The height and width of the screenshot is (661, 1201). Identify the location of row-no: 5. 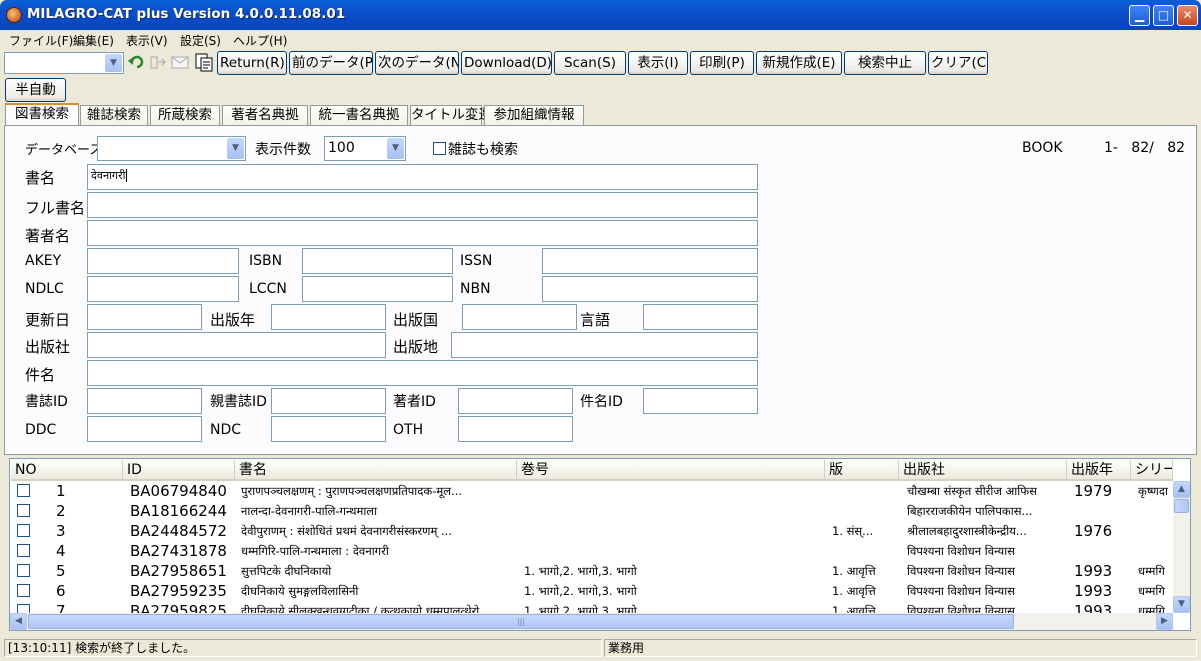
(61, 571).